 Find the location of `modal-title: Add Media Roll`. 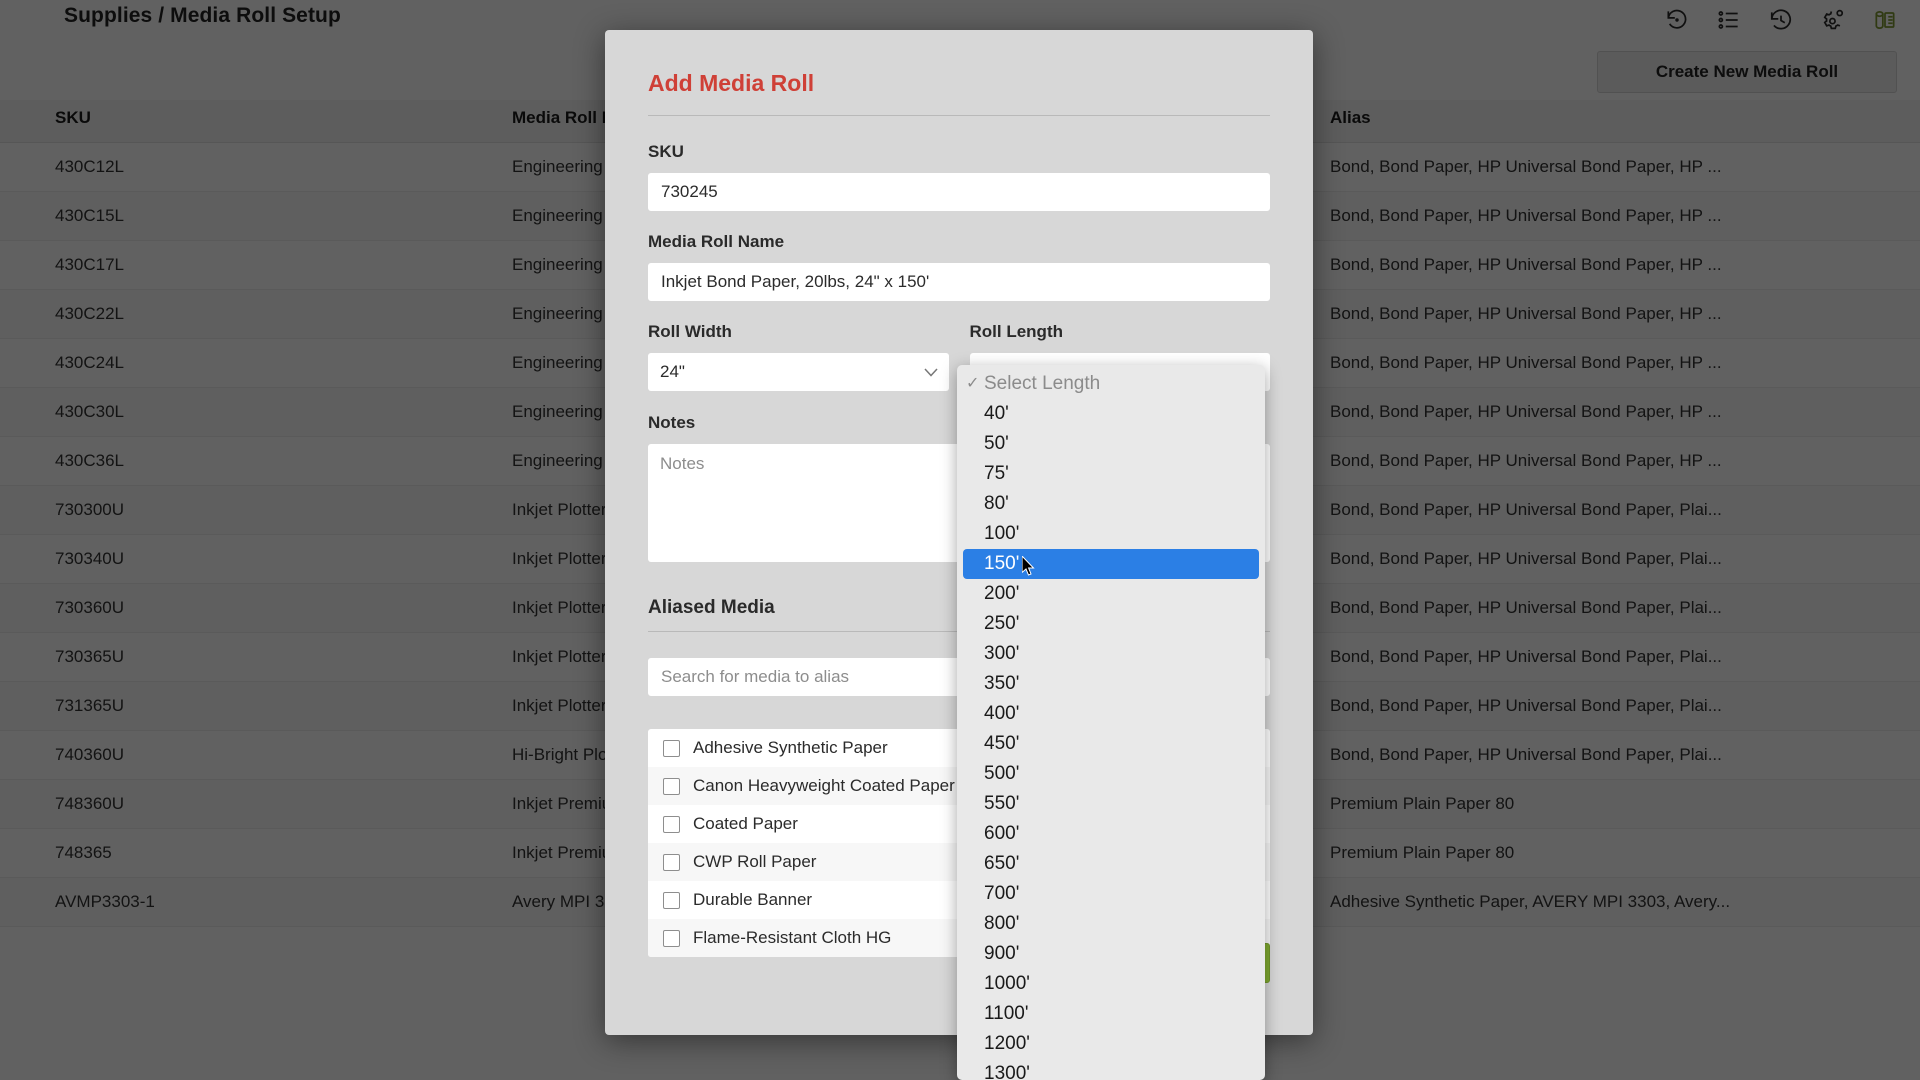

modal-title: Add Media Roll is located at coordinates (731, 83).